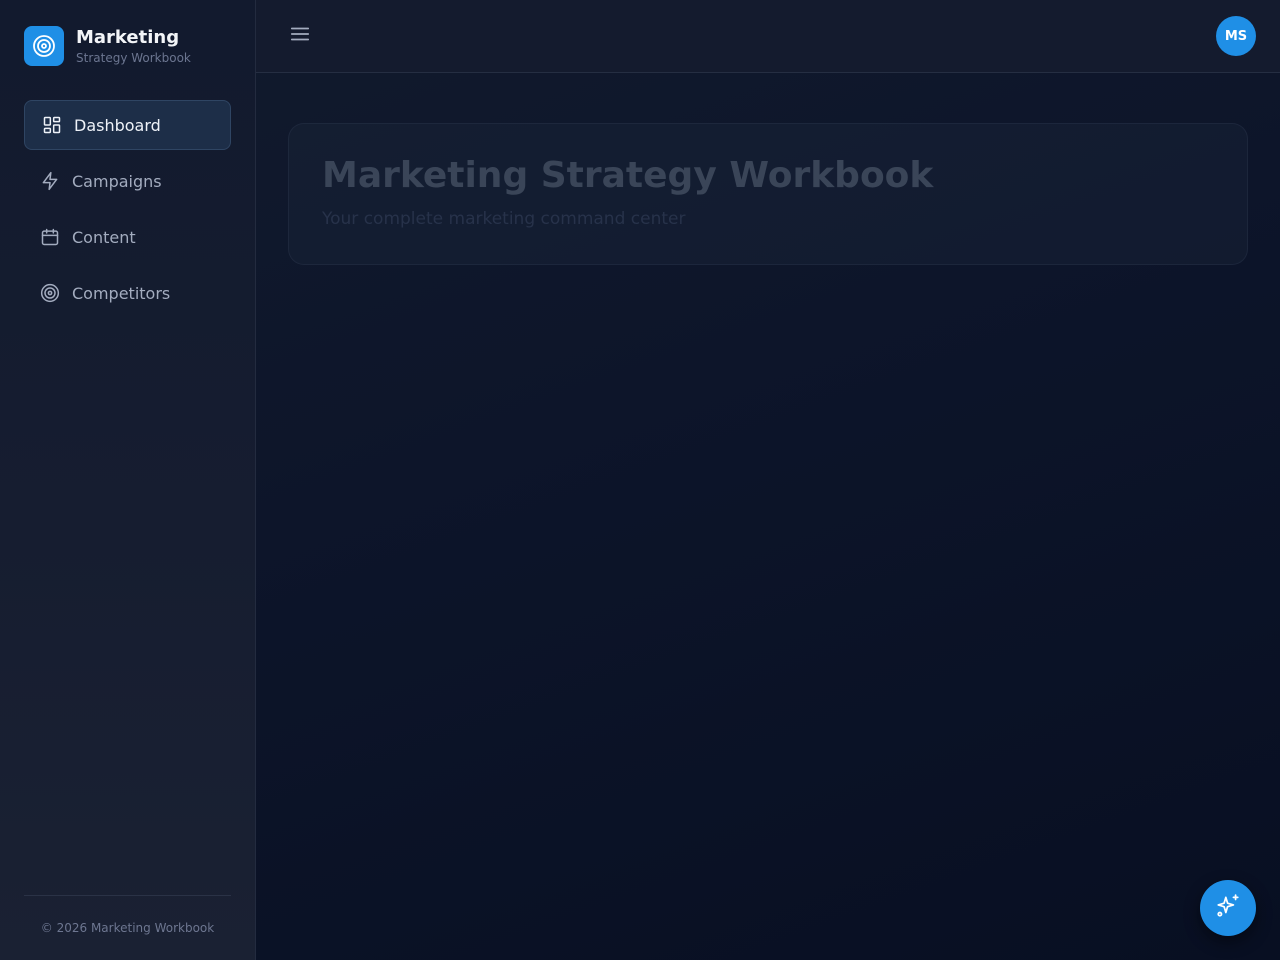 This screenshot has width=1280, height=960. Describe the element at coordinates (628, 175) in the screenshot. I see `page-title: Marketing Strategy Workbook` at that location.